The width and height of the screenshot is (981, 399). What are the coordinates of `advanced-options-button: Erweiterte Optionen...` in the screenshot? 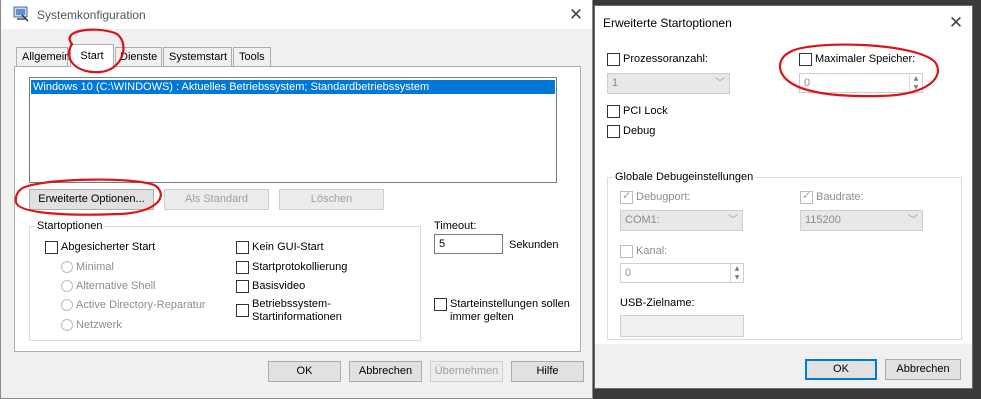 It's located at (91, 199).